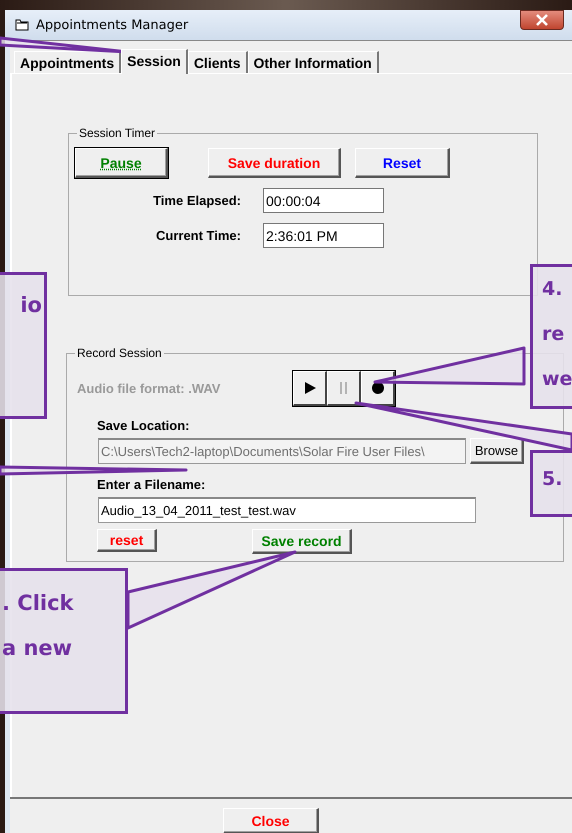  What do you see at coordinates (402, 163) in the screenshot?
I see `button: Reset` at bounding box center [402, 163].